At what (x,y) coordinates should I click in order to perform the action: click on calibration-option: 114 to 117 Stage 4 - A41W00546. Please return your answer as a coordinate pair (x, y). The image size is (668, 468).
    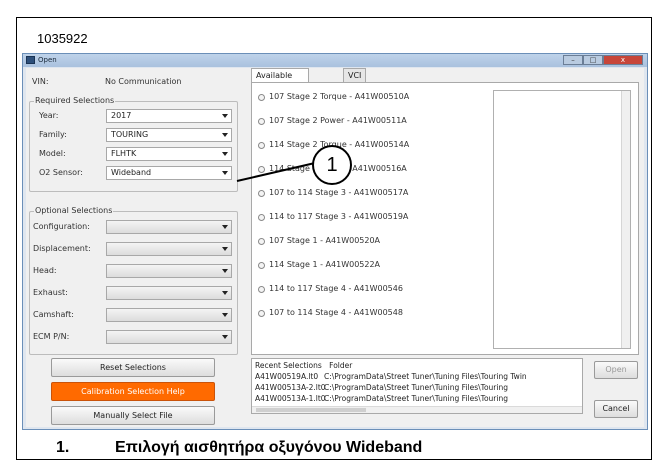
    Looking at the image, I should click on (336, 288).